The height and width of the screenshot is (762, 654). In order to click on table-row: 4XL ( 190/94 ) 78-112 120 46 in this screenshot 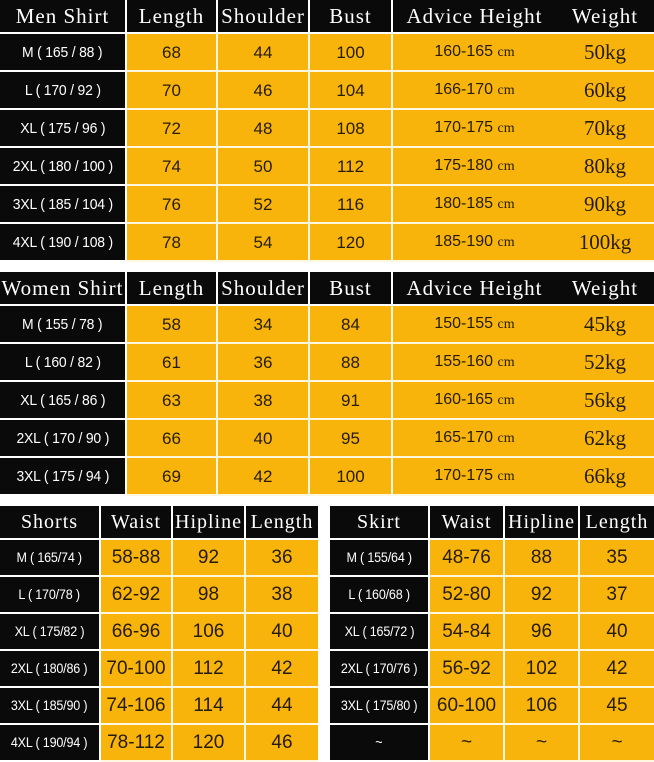, I will do `click(159, 743)`.